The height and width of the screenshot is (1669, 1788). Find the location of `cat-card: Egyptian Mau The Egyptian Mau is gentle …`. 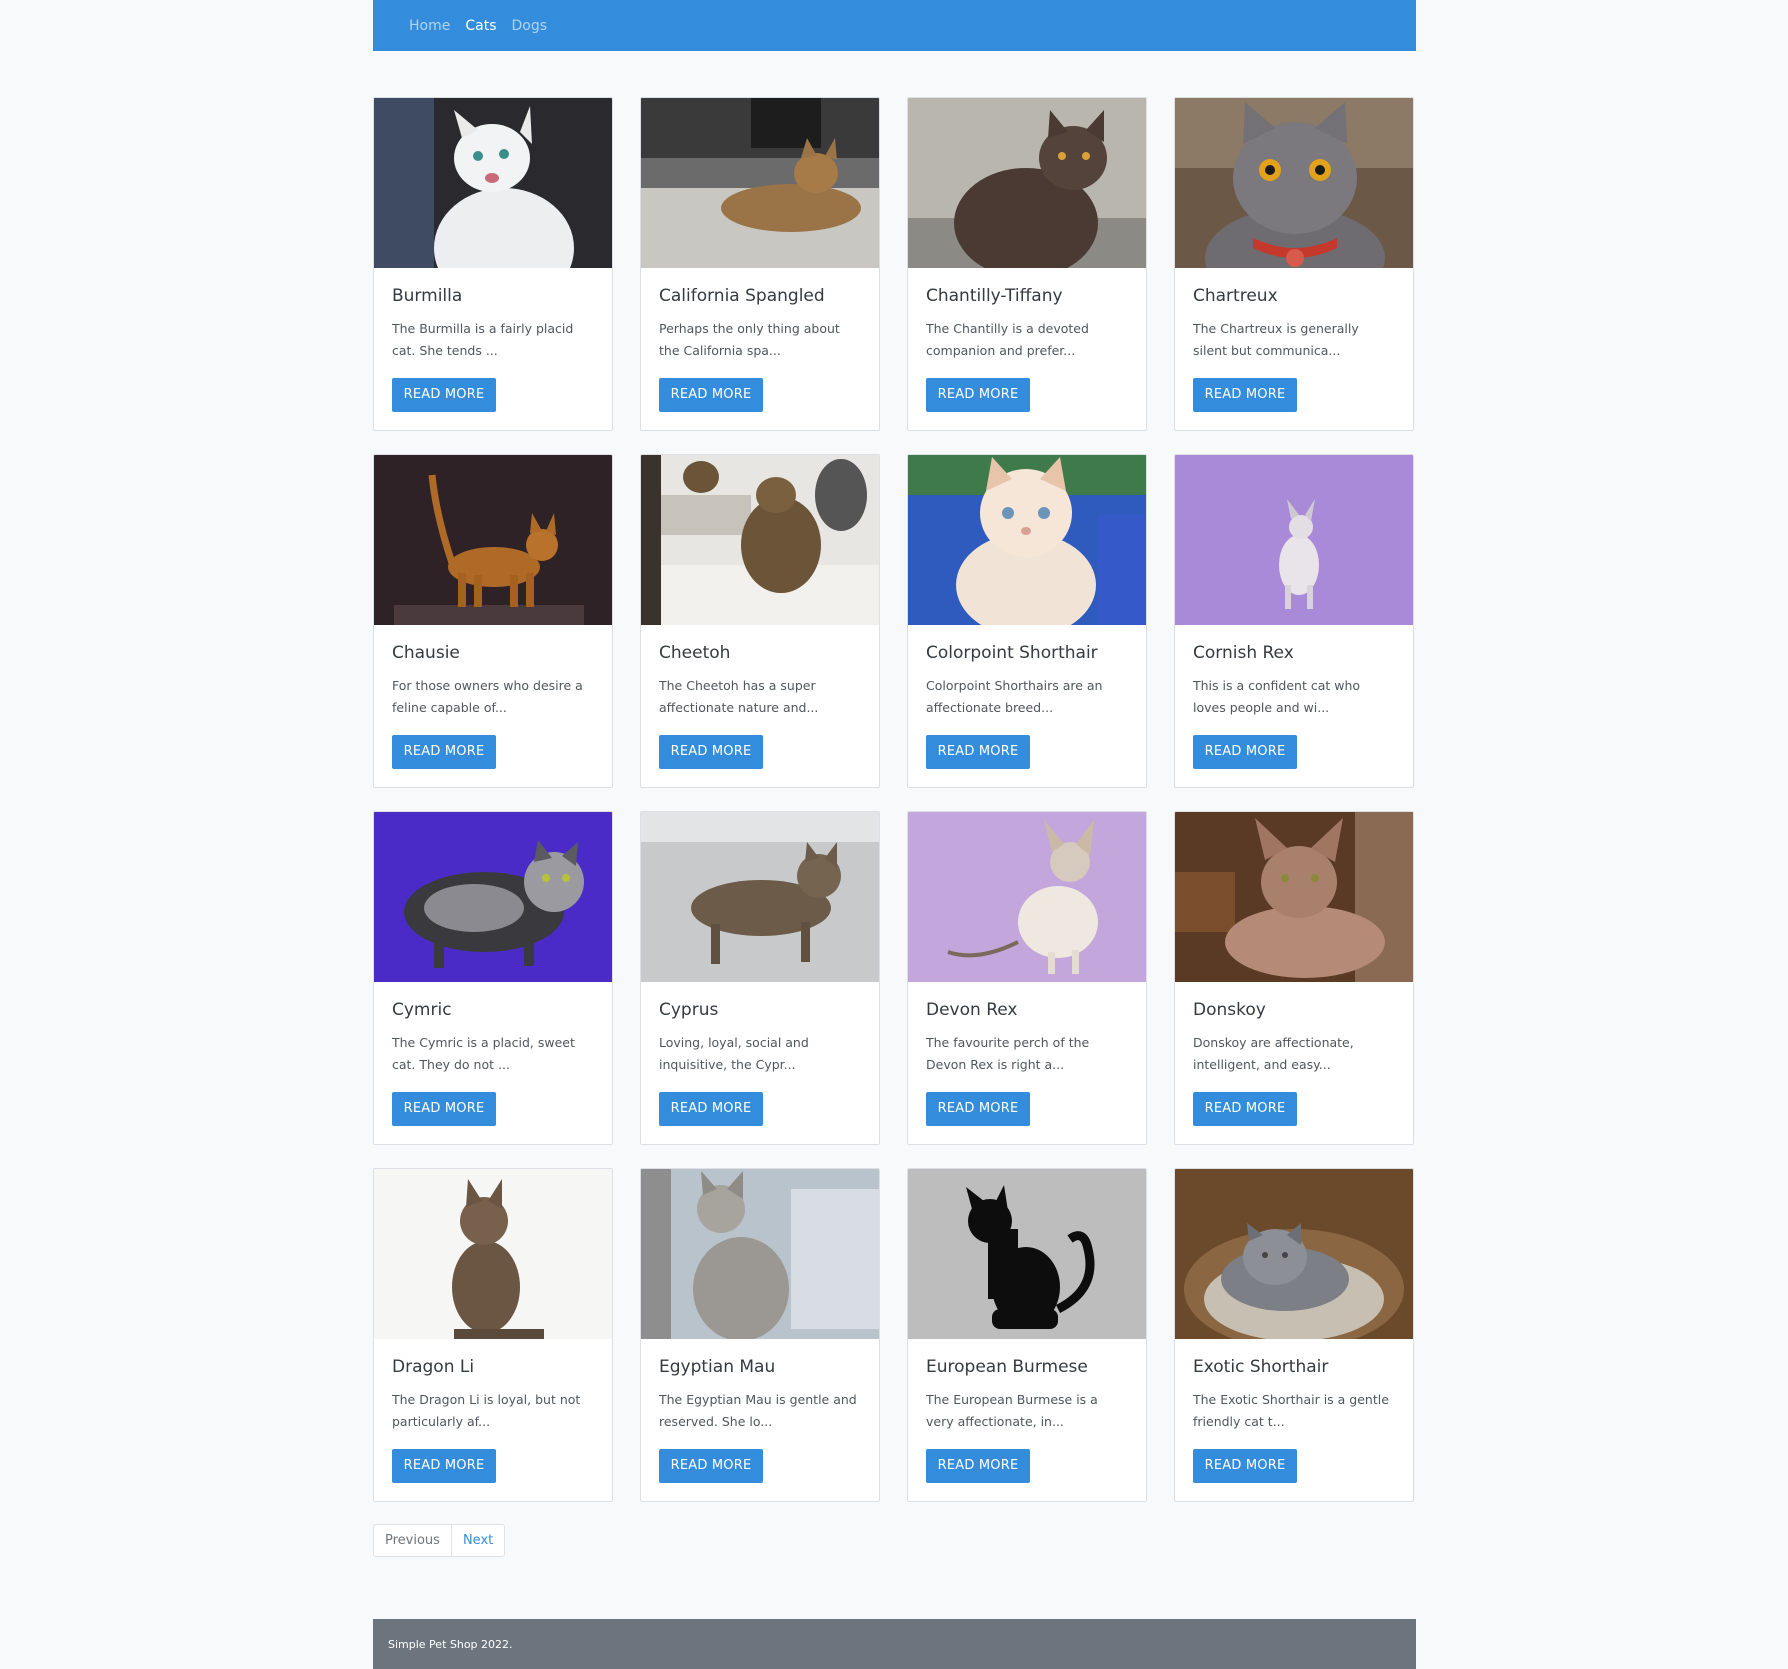

cat-card: Egyptian Mau The Egyptian Mau is gentle … is located at coordinates (760, 1335).